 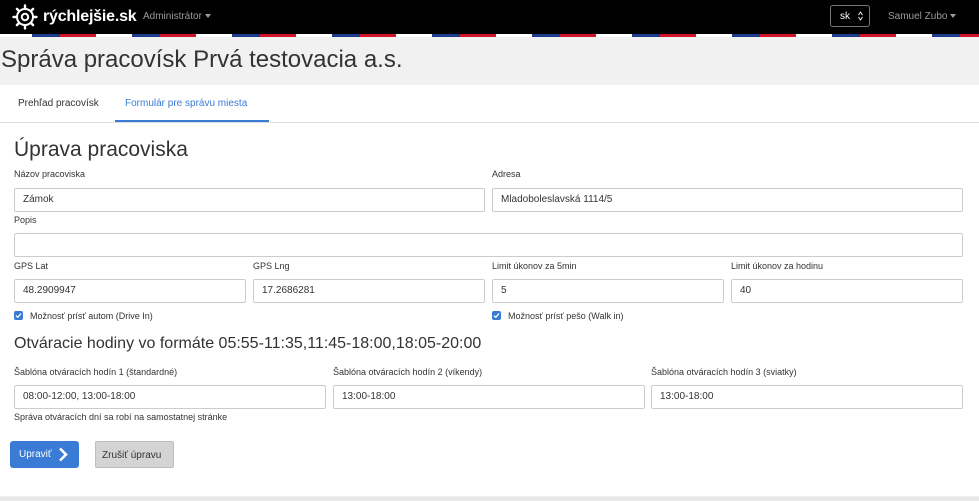 I want to click on cancel-button: Zrušiť úpravu, so click(x=134, y=454).